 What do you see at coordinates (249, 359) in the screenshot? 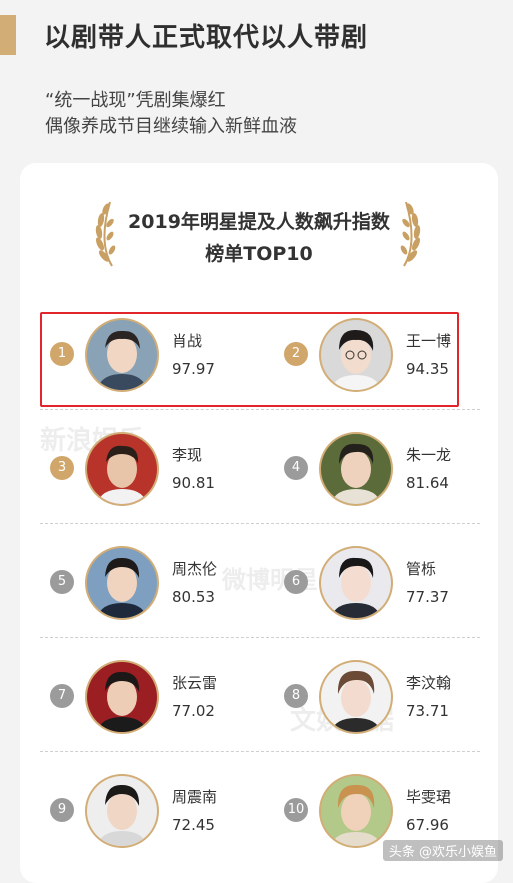
I see `top-two-highlight-box` at bounding box center [249, 359].